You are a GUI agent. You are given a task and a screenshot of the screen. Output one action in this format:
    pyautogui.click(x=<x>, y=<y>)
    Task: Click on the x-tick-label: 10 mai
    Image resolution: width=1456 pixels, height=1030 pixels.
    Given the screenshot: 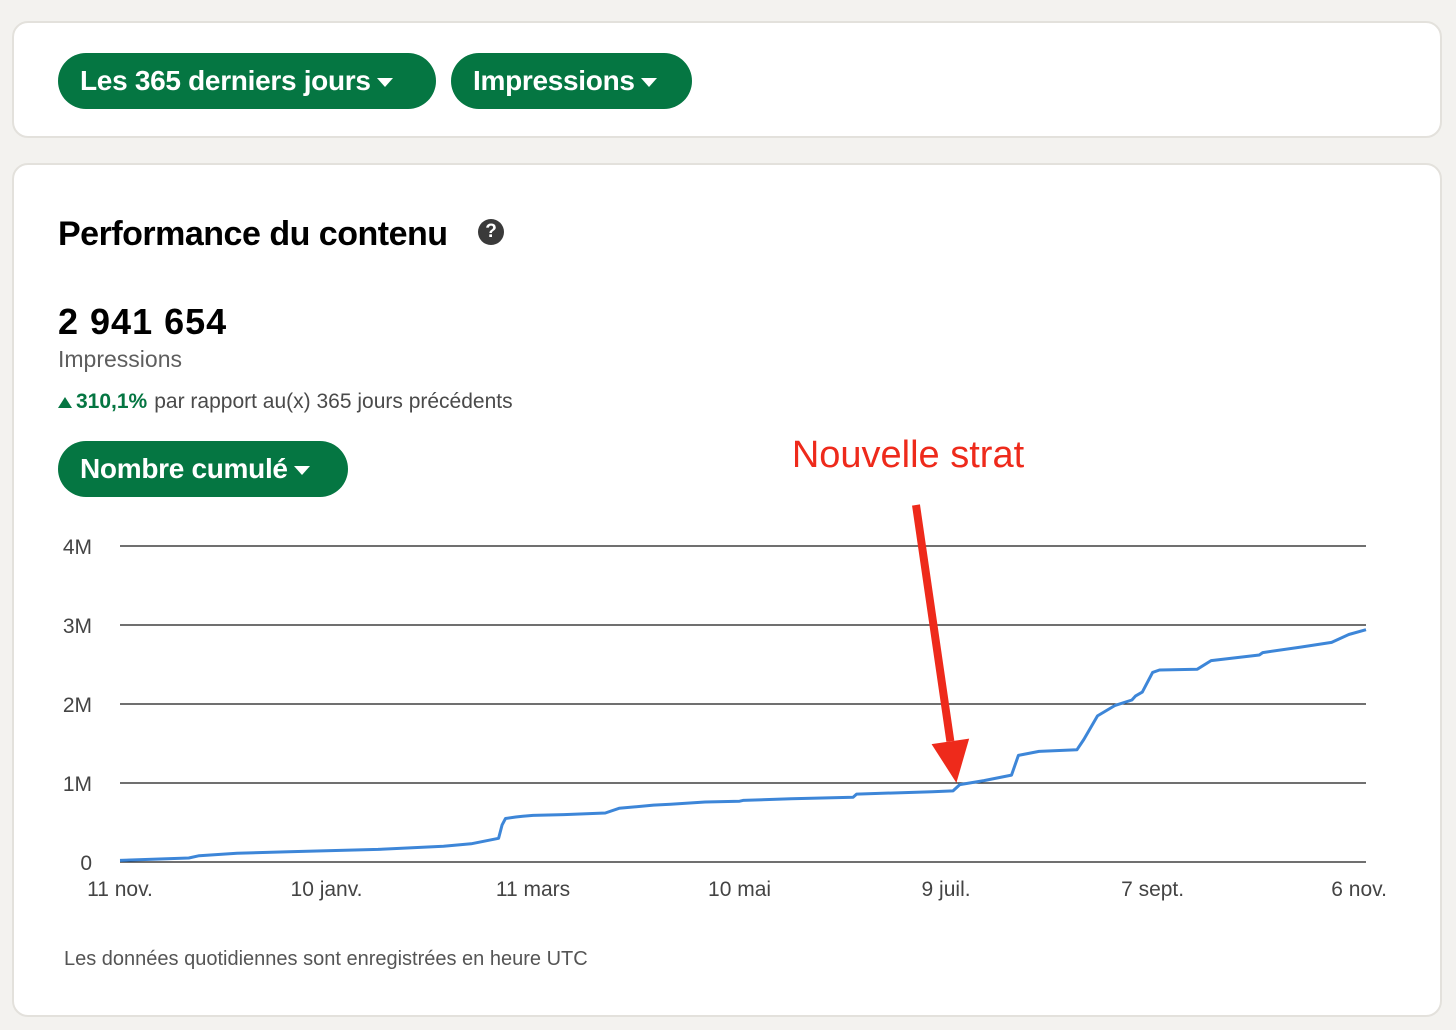 What is the action you would take?
    pyautogui.click(x=739, y=889)
    